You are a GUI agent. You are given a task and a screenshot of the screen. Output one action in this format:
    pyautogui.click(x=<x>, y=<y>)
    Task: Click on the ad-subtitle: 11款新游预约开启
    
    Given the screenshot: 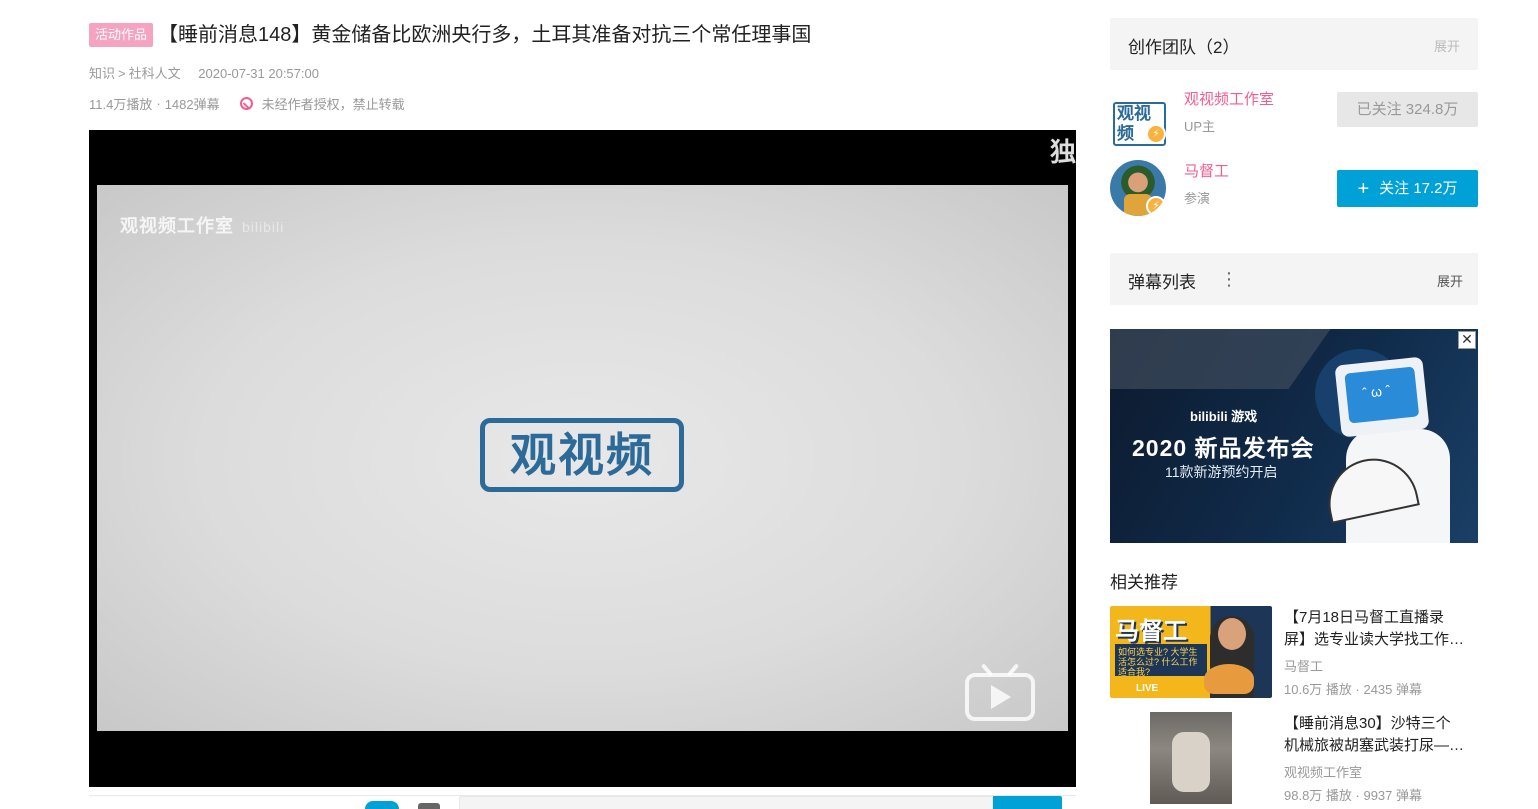 What is the action you would take?
    pyautogui.click(x=1221, y=472)
    